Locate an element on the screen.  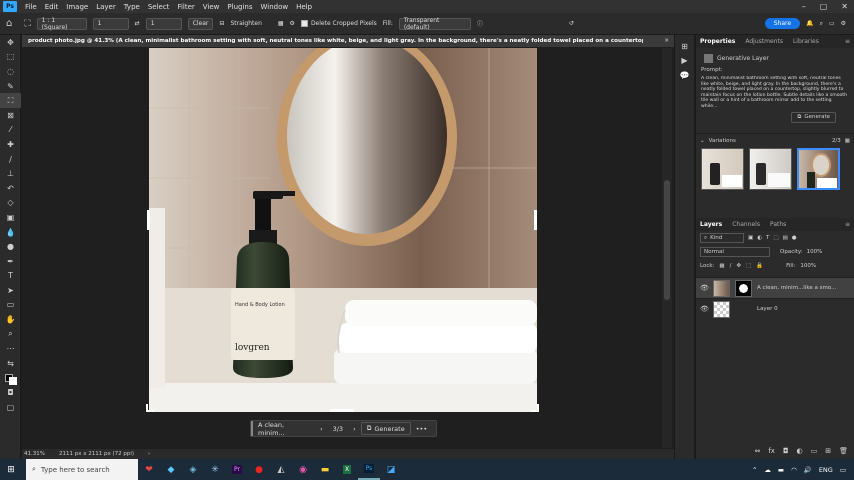
ratio-select: 1 : 1 (Square) is located at coordinates (61, 24).